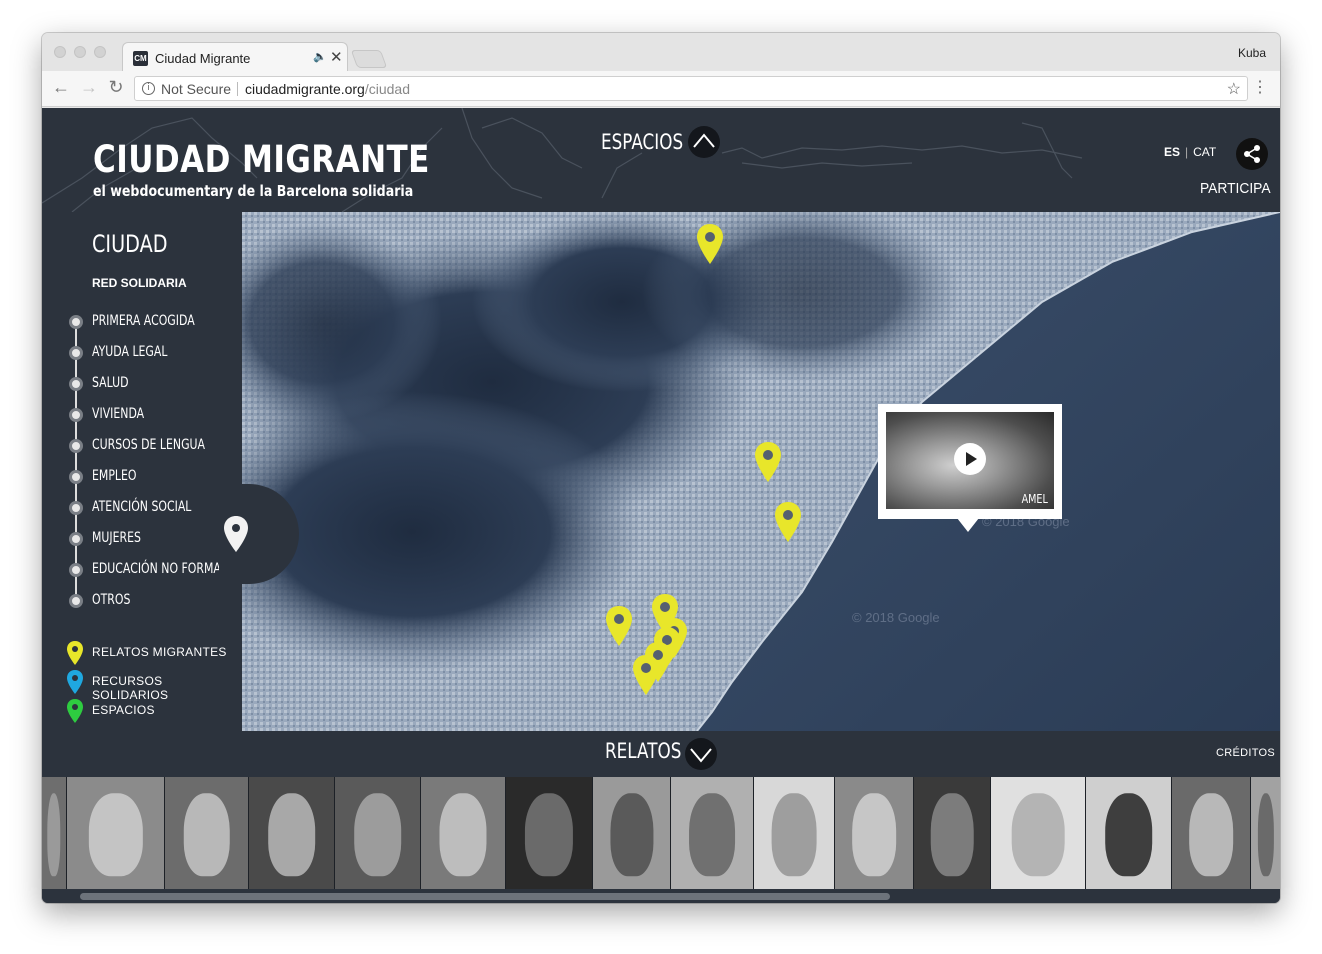  I want to click on url-path: /ciudad, so click(387, 89).